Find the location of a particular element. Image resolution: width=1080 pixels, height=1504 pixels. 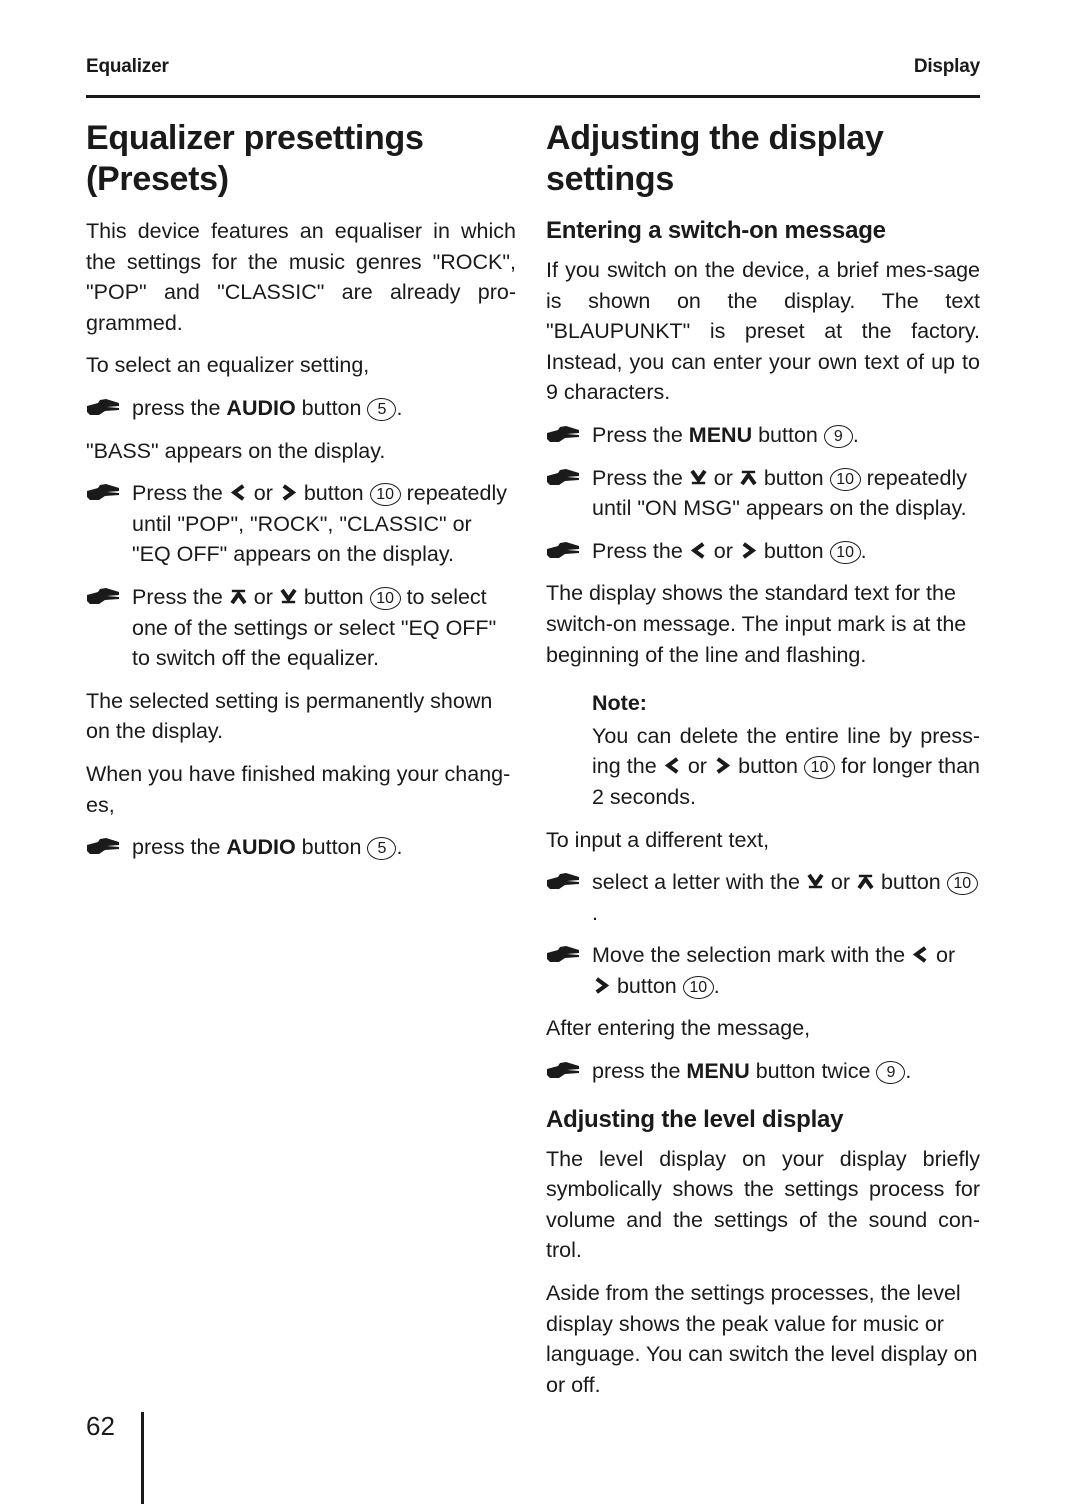

step-text-pre: Move the selection mark with the is located at coordinates (752, 955).